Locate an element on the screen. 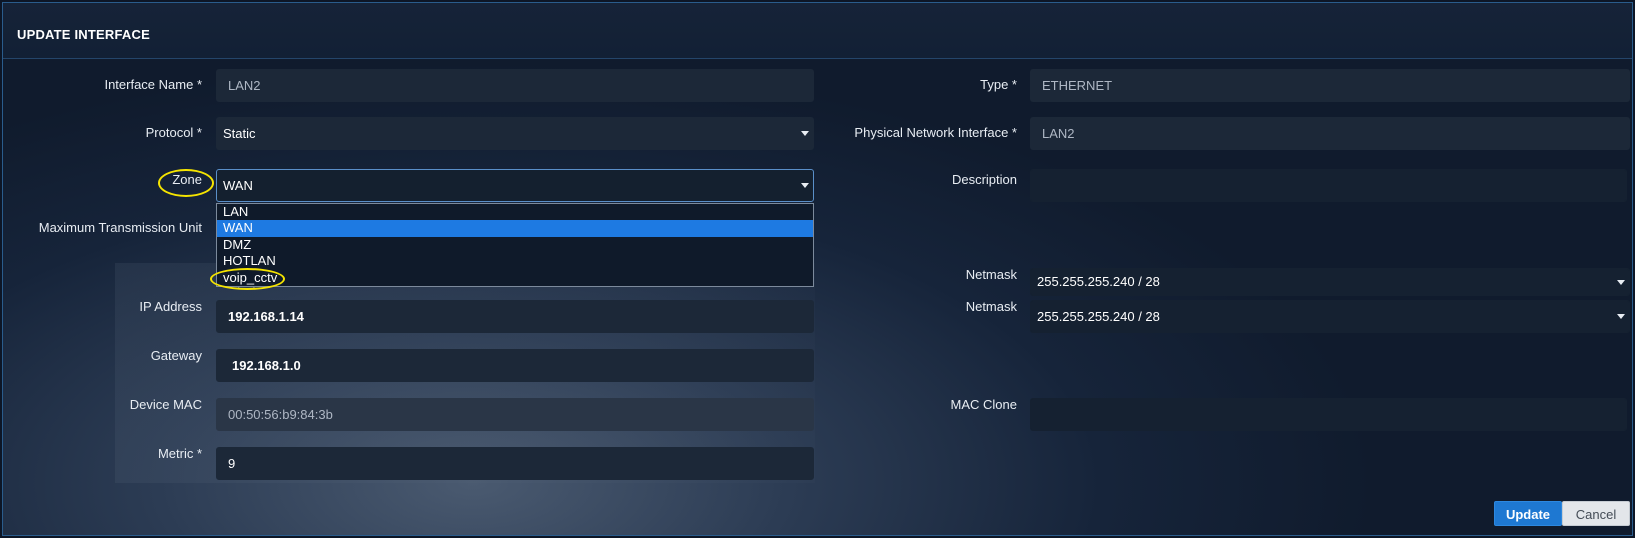  mac-clone-field is located at coordinates (1328, 414).